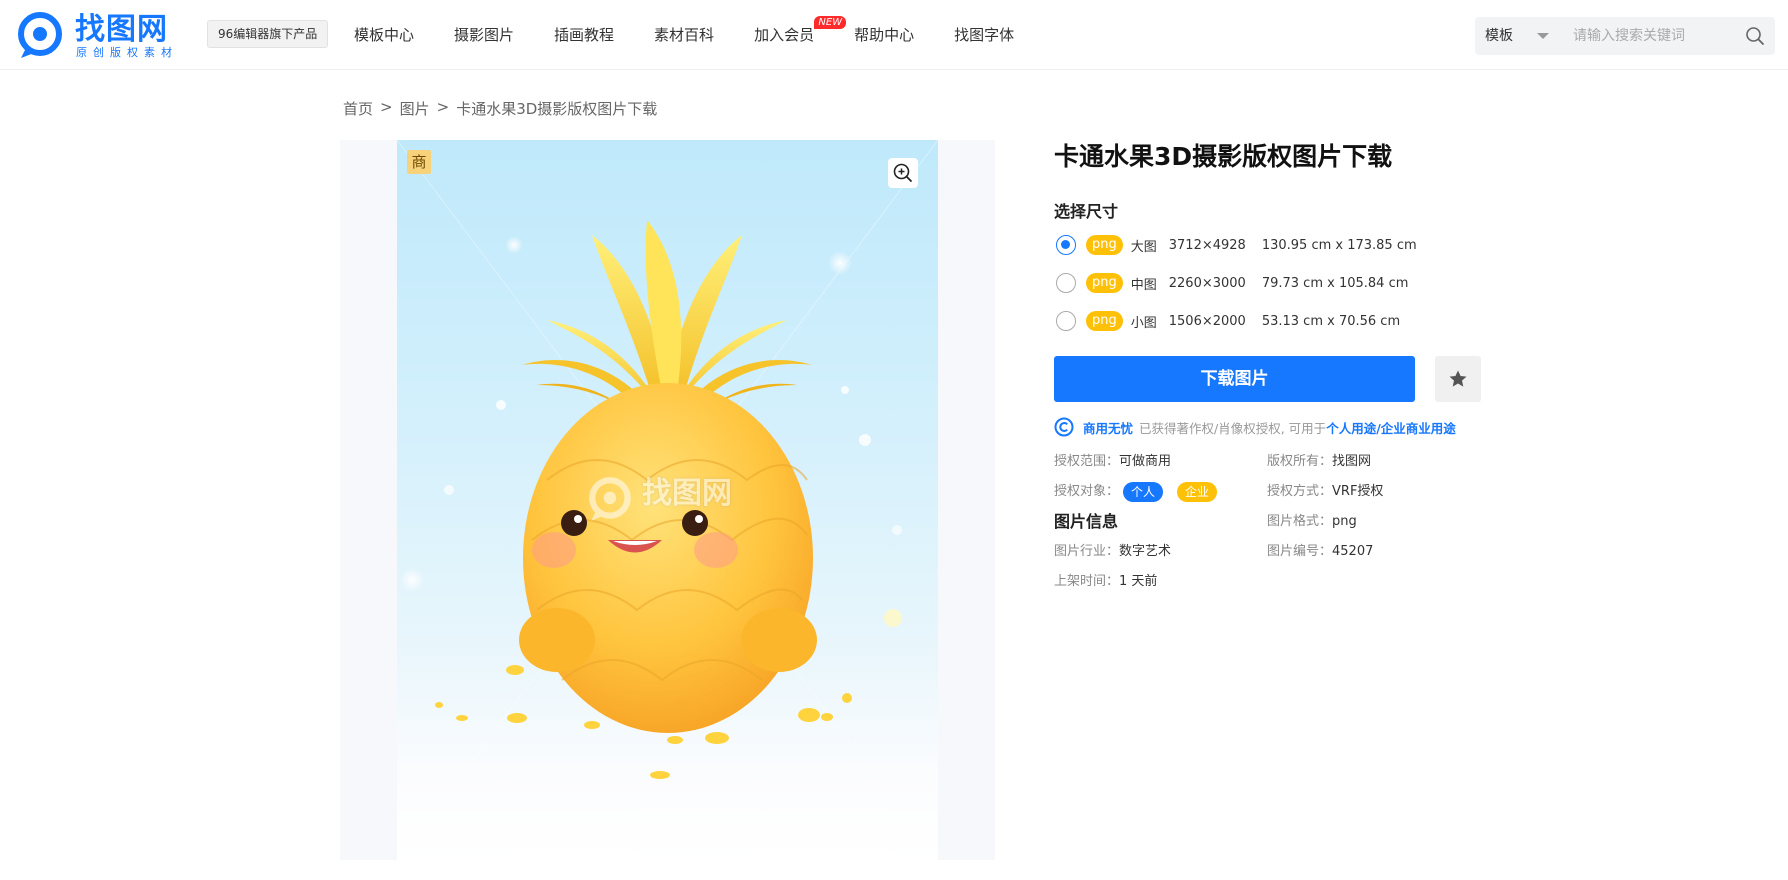  Describe the element at coordinates (1197, 492) in the screenshot. I see `target-enterprise-pill: 企业` at that location.